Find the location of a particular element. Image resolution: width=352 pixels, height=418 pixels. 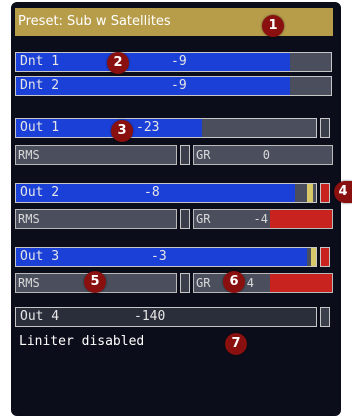

out-1-rms-peak is located at coordinates (185, 155).